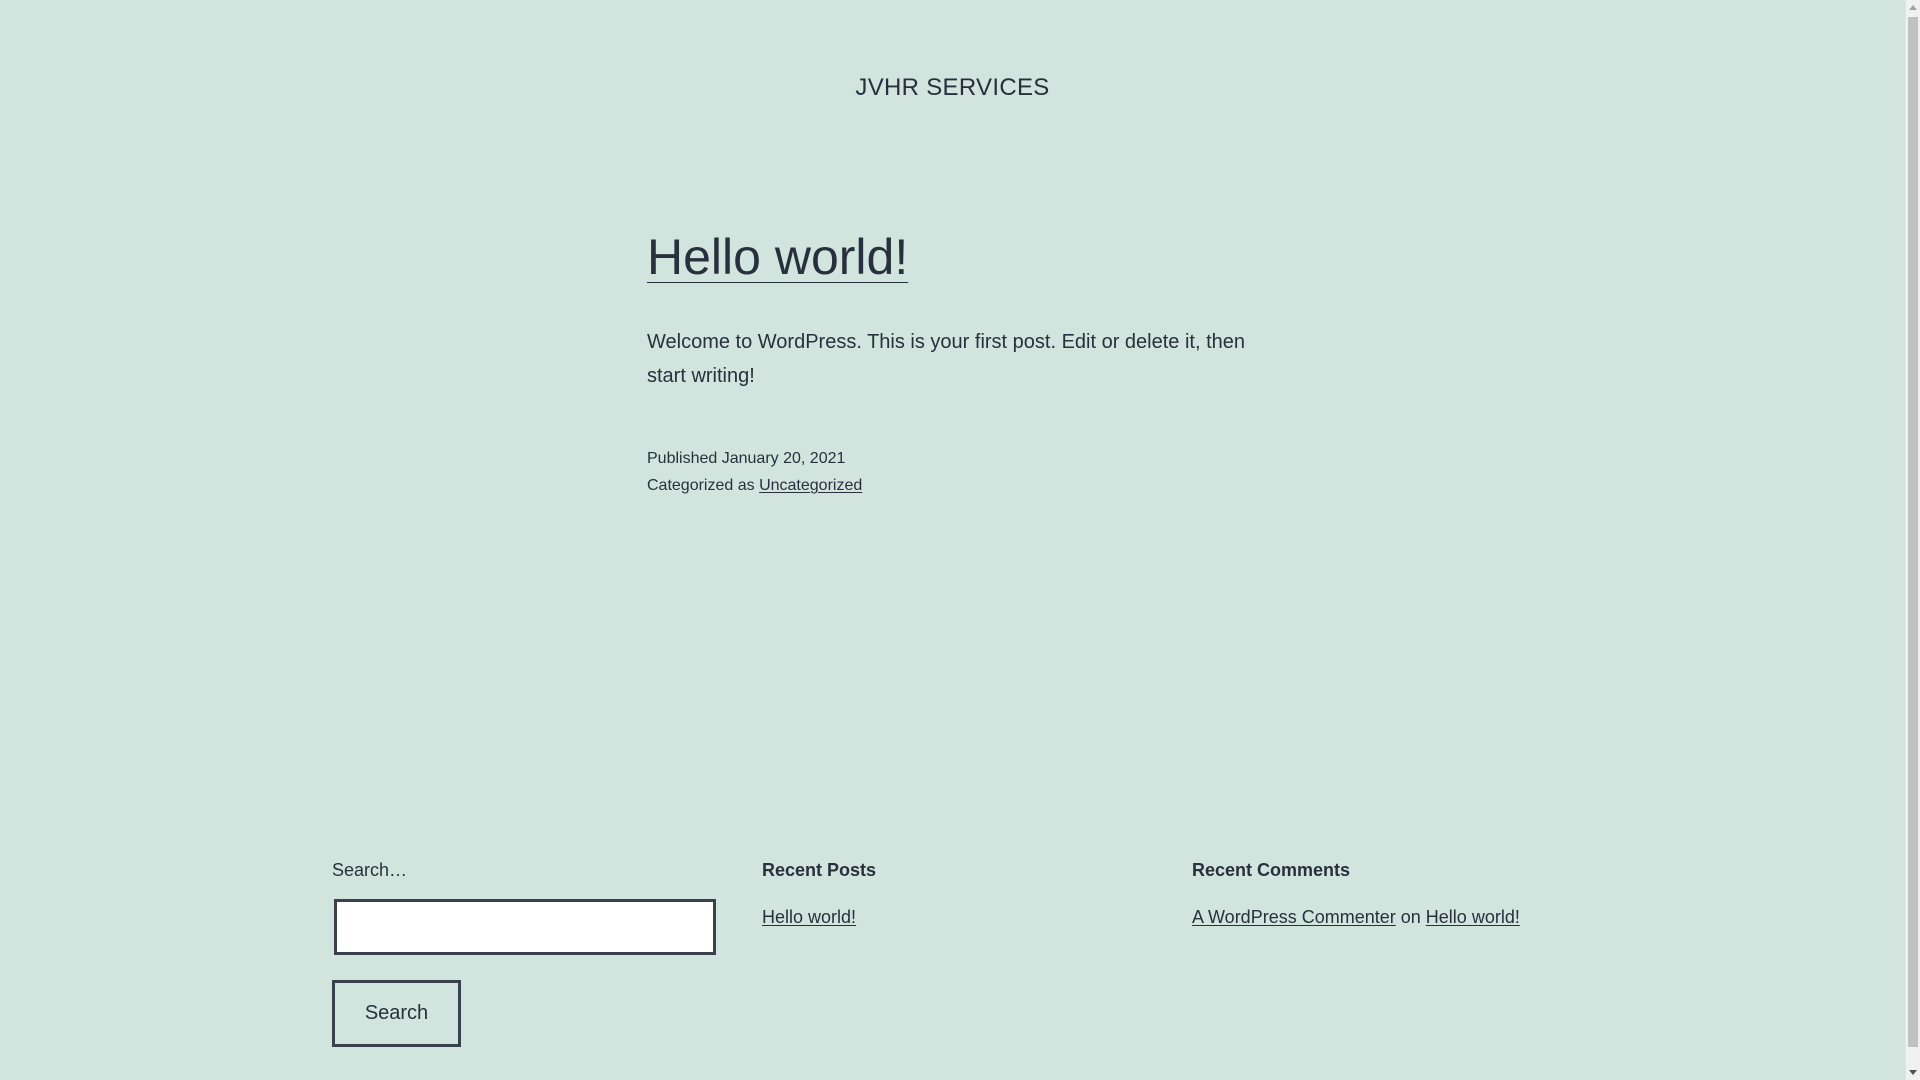 This screenshot has height=1080, width=1920. Describe the element at coordinates (819, 894) in the screenshot. I see `recent-posts-widget: Recent Posts Hello world!` at that location.